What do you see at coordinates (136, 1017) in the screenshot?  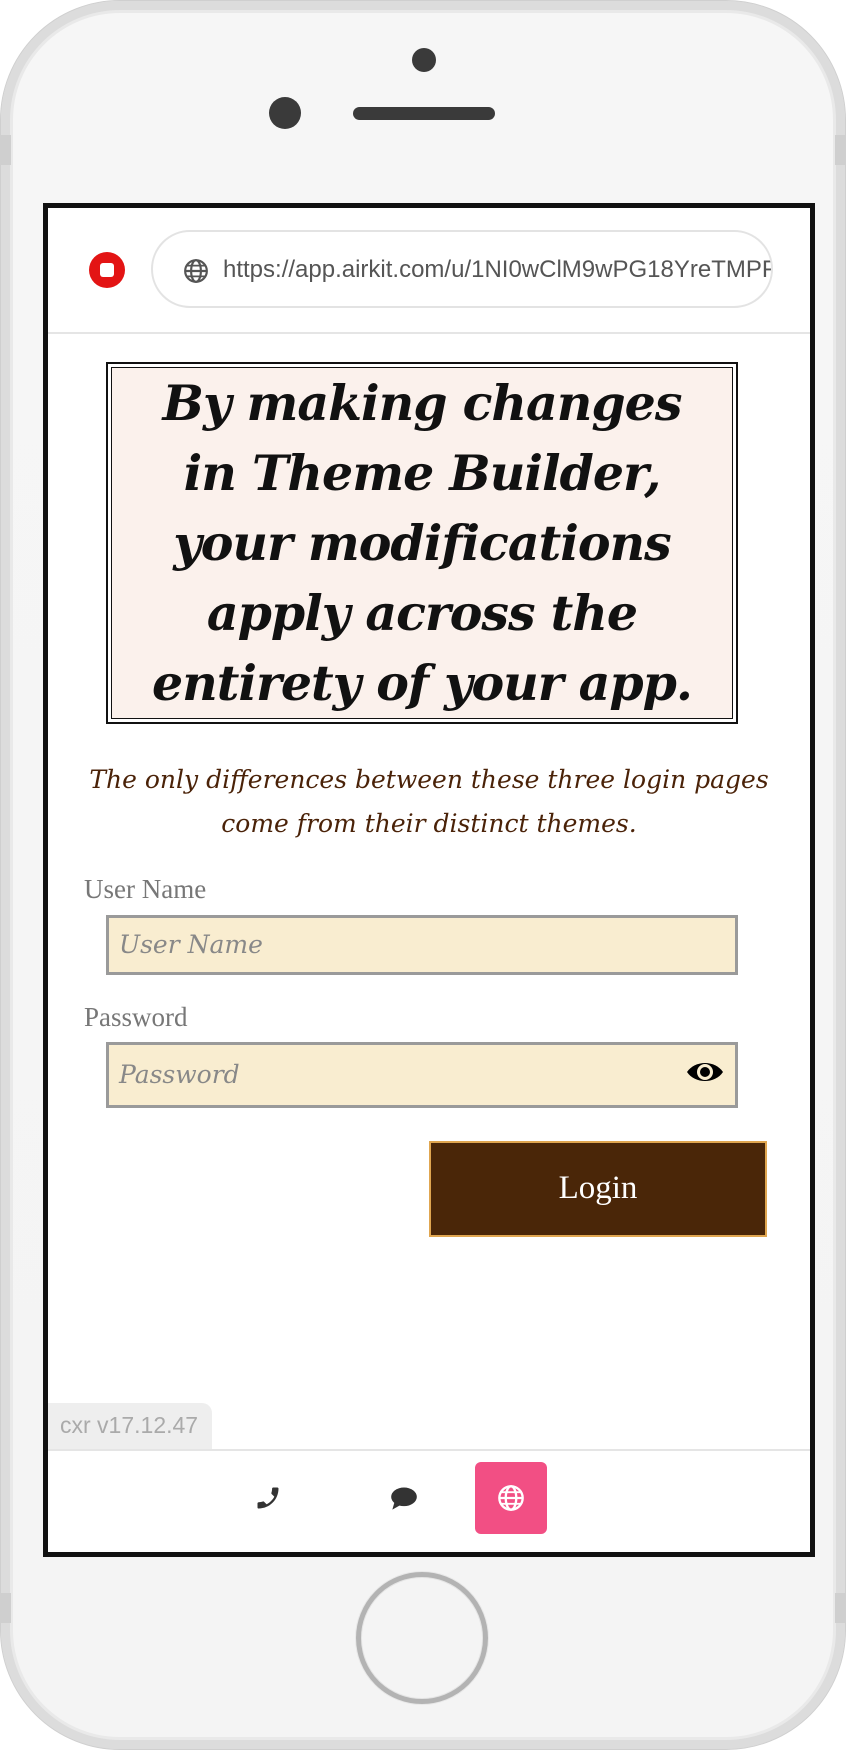 I see `password-label: Password` at bounding box center [136, 1017].